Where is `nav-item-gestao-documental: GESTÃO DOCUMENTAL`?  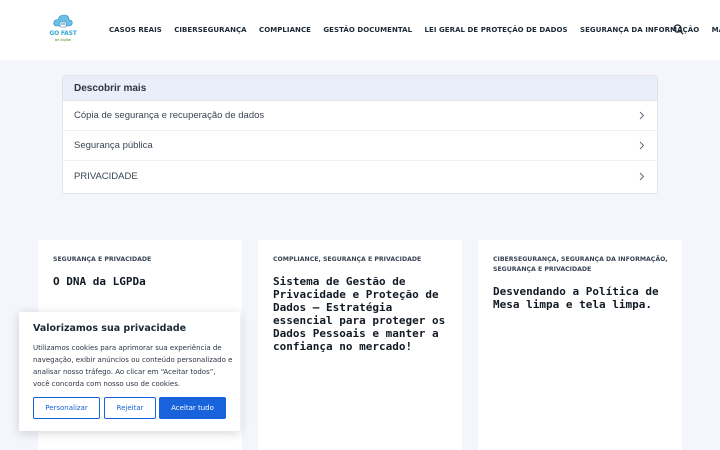
nav-item-gestao-documental: GESTÃO DOCUMENTAL is located at coordinates (367, 30).